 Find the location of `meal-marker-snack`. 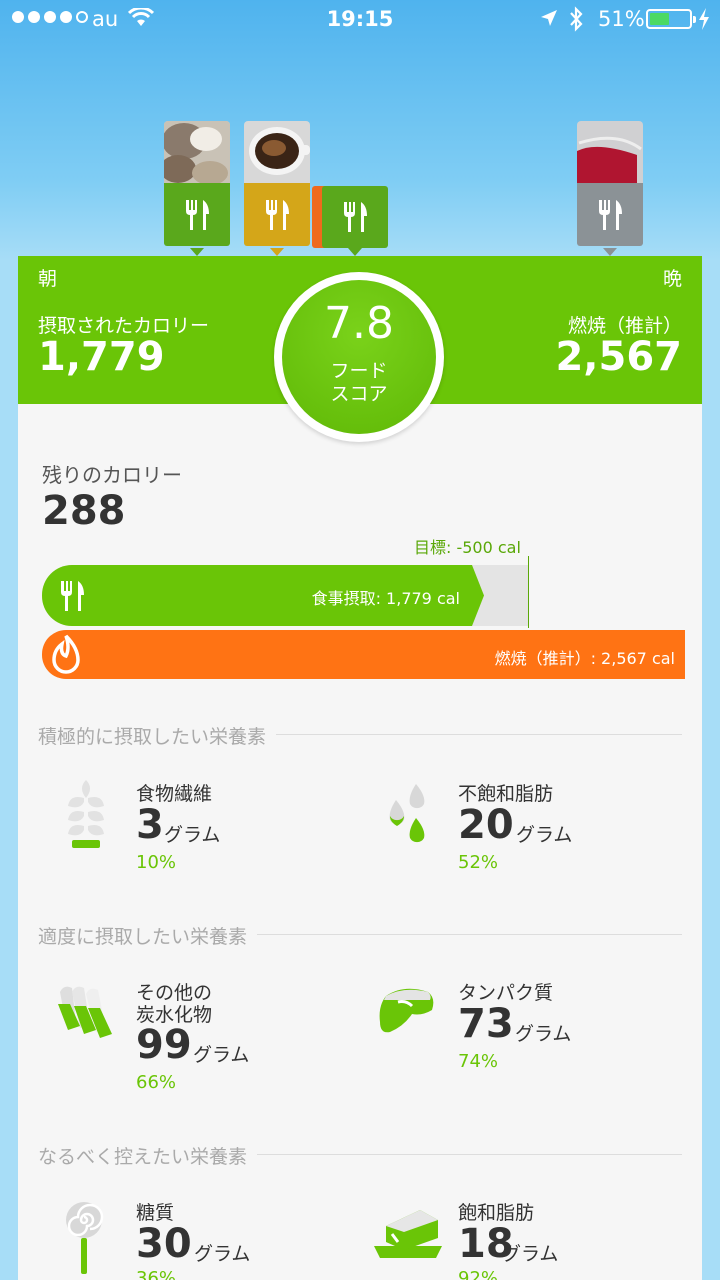

meal-marker-snack is located at coordinates (355, 217).